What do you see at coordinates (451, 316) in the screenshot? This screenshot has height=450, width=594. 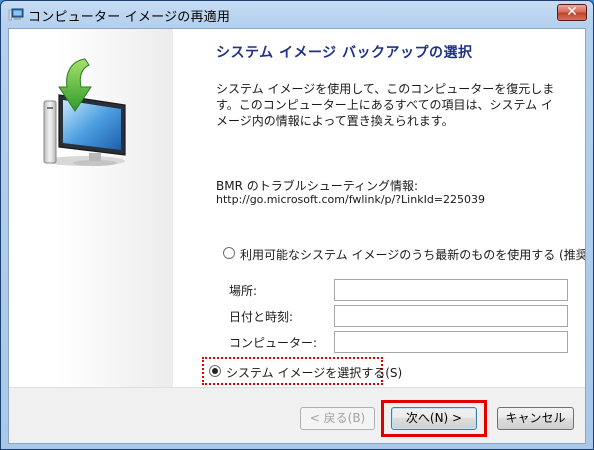 I see `date-time-field` at bounding box center [451, 316].